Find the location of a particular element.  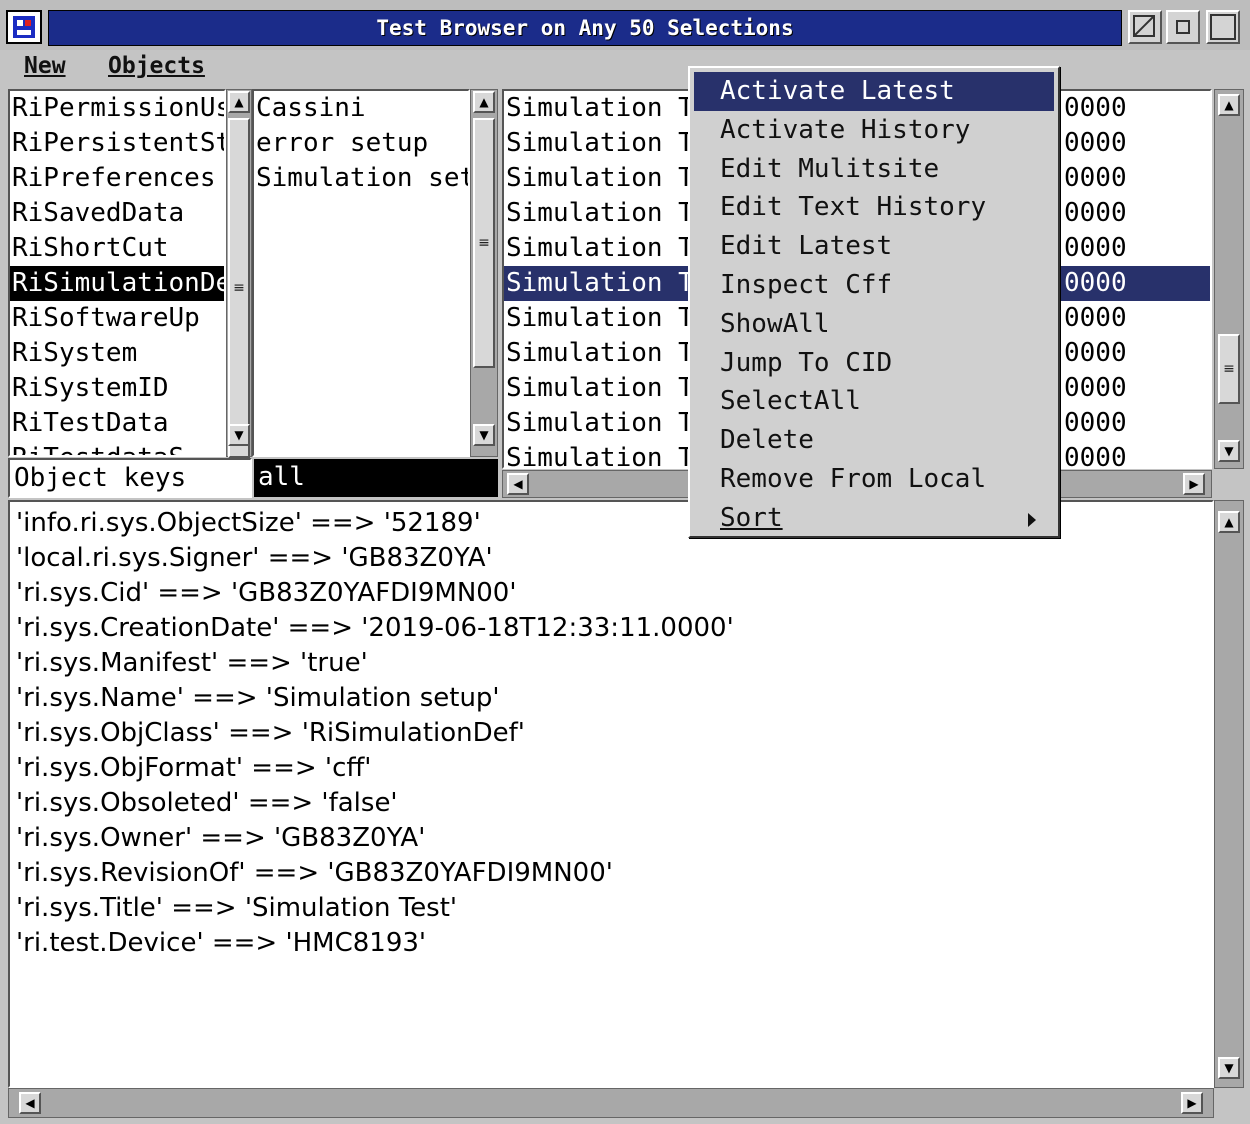

zoom-button is located at coordinates (1223, 27).